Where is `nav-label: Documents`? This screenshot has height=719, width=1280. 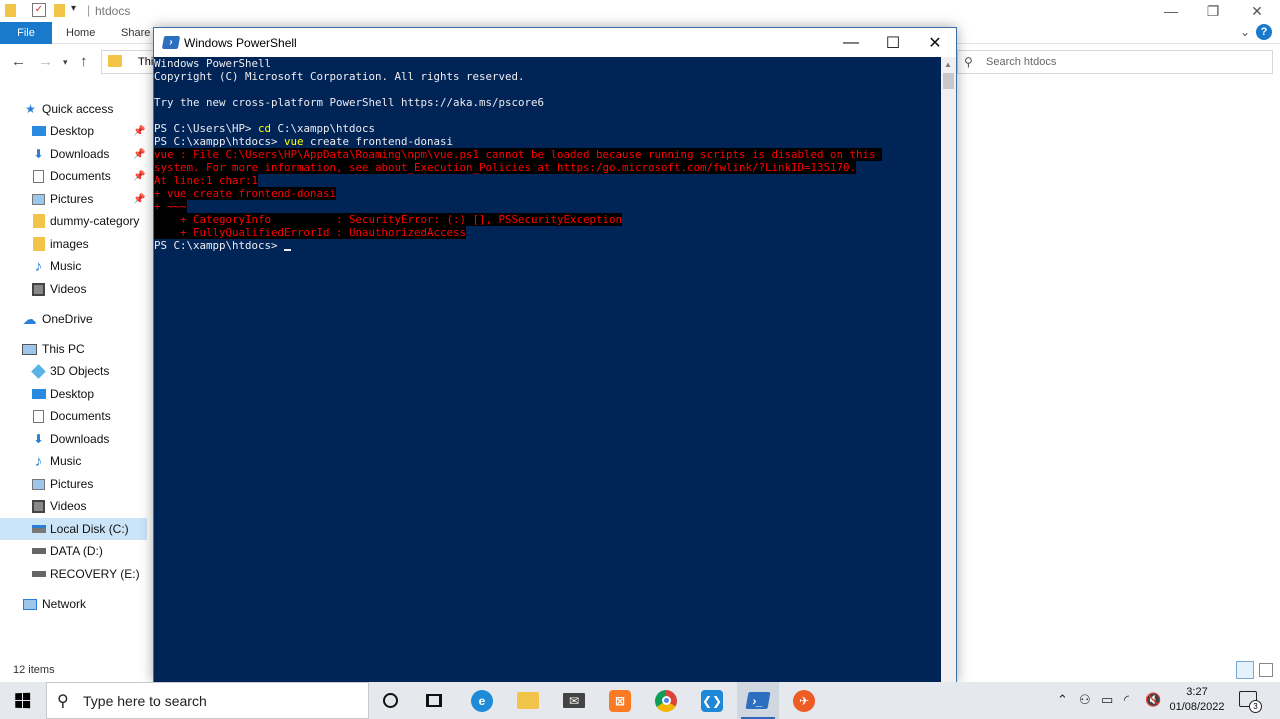 nav-label: Documents is located at coordinates (80, 176).